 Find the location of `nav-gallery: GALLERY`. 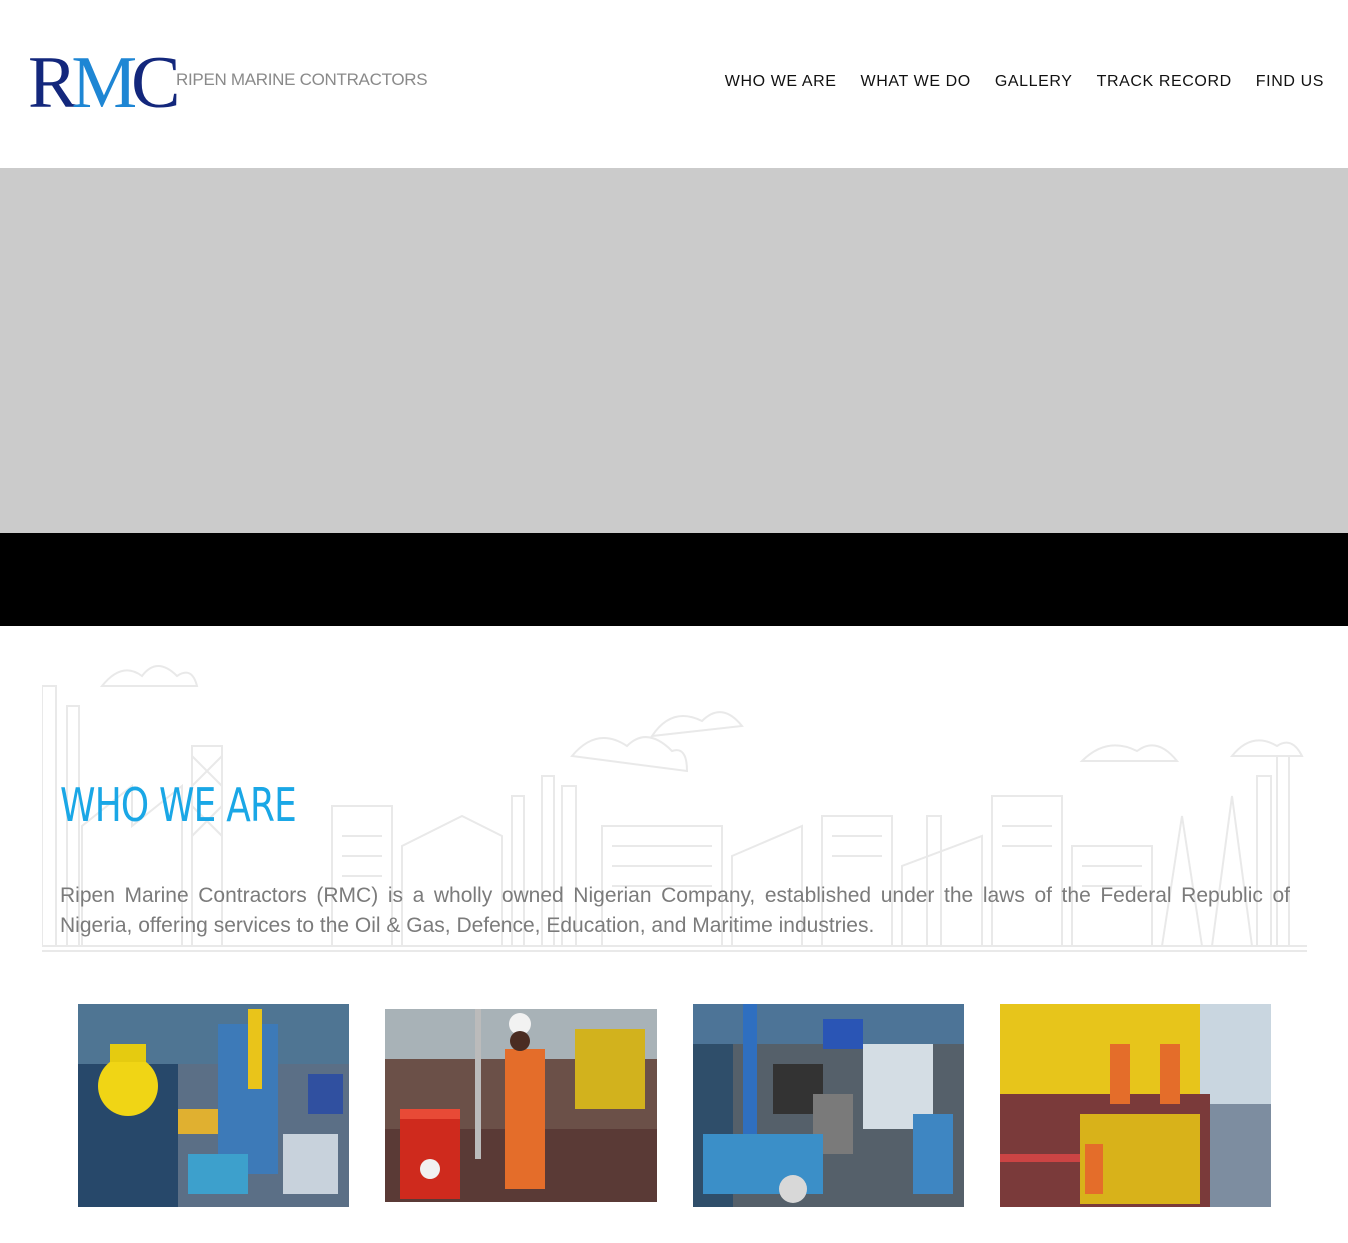

nav-gallery: GALLERY is located at coordinates (1034, 82).